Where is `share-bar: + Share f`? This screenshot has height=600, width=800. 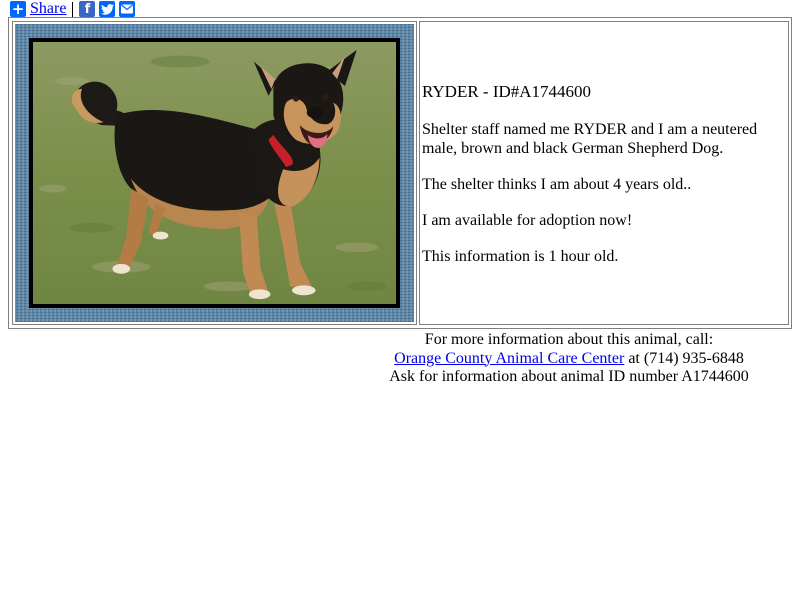 share-bar: + Share f is located at coordinates (74, 9).